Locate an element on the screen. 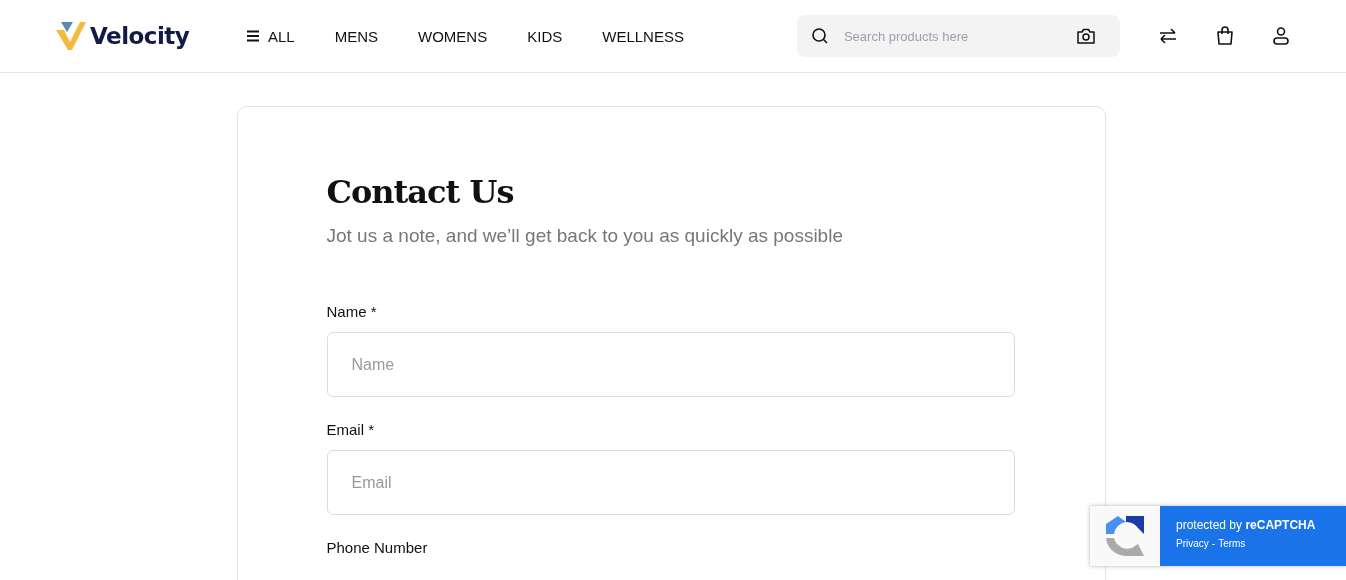  search-field: Search products here is located at coordinates (952, 36).